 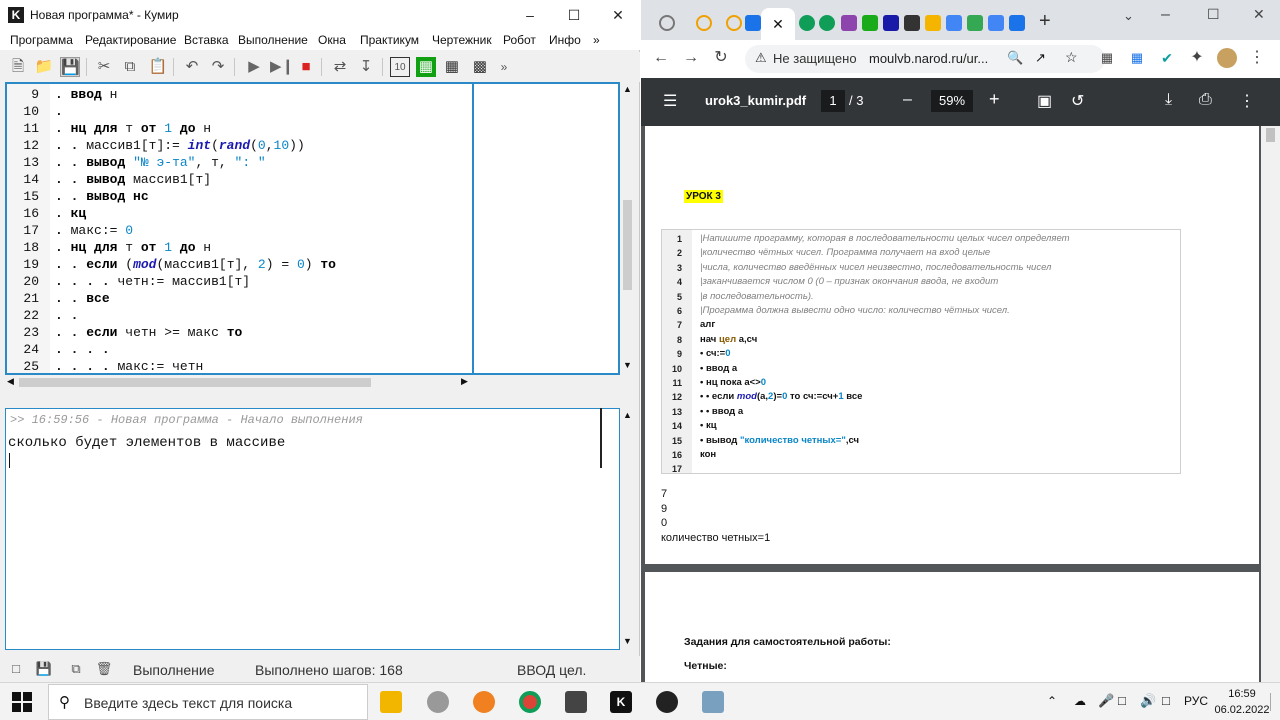 What do you see at coordinates (1106, 701) in the screenshot?
I see `microphone-icon: 🎤` at bounding box center [1106, 701].